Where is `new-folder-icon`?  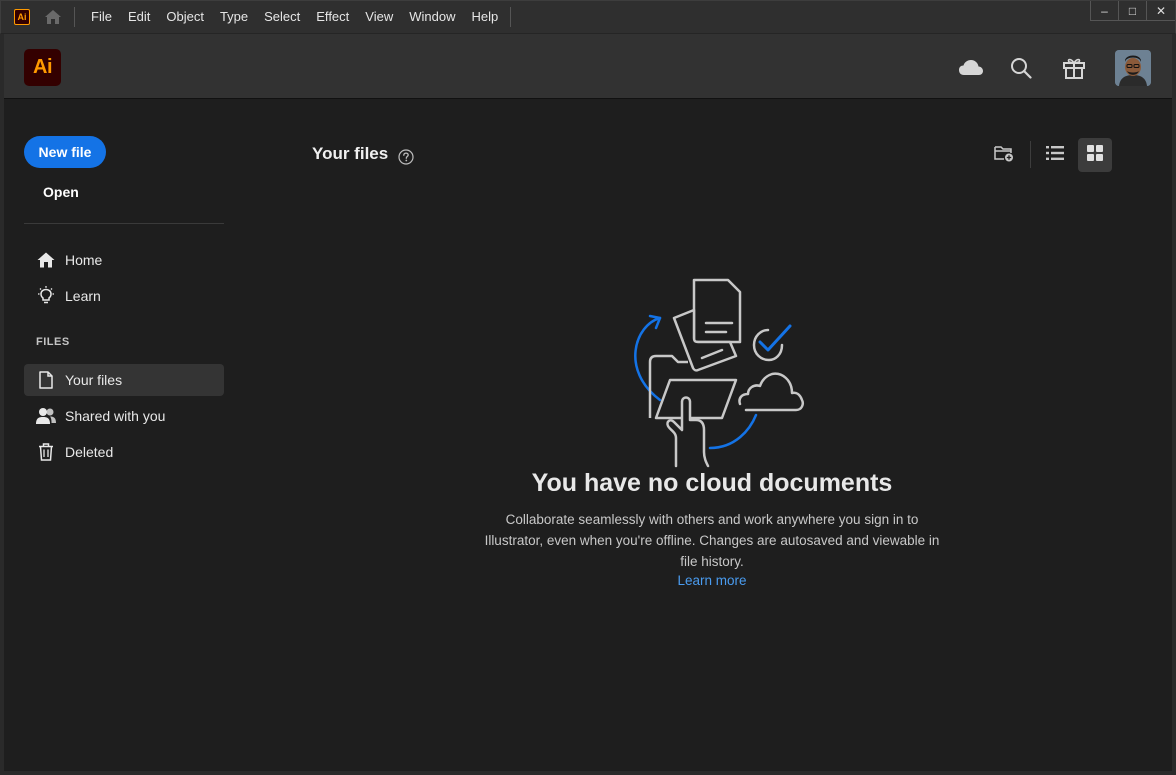
new-folder-icon is located at coordinates (1004, 155).